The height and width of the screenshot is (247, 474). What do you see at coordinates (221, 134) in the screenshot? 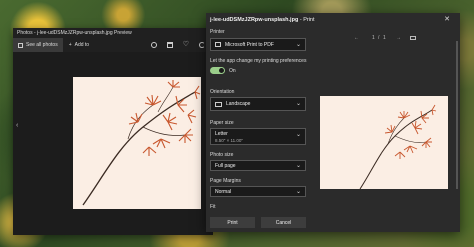
I see `paper-size-value: Letter` at bounding box center [221, 134].